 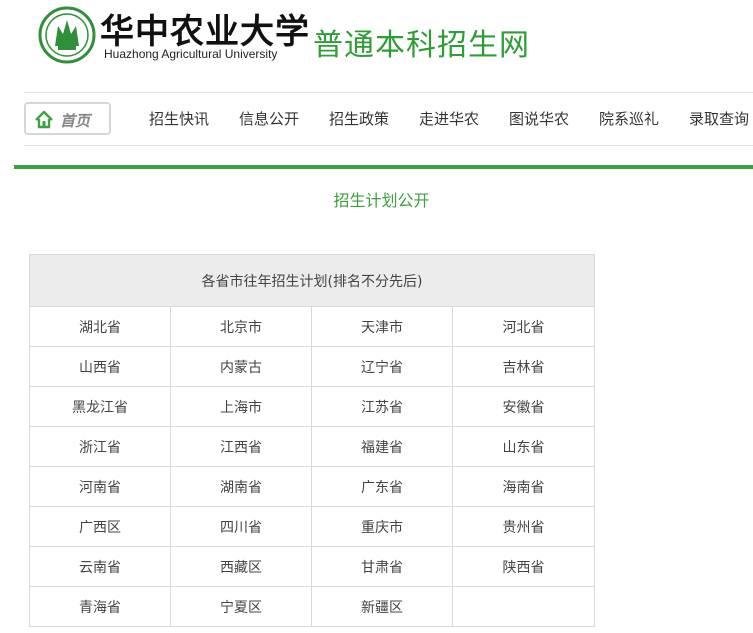 I want to click on table-header: 各省市往年招生计划(排名不分先后), so click(x=312, y=280).